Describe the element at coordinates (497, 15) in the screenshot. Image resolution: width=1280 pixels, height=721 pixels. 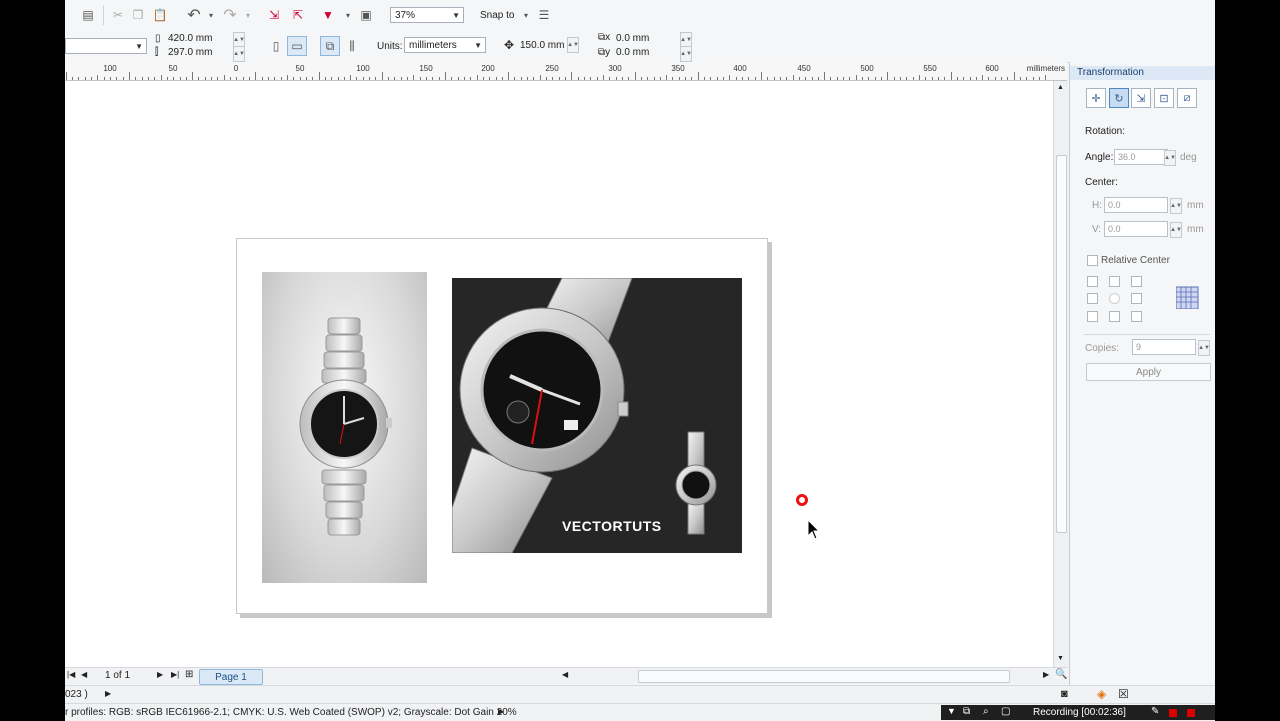
I see `snap-to-button: Snap to` at that location.